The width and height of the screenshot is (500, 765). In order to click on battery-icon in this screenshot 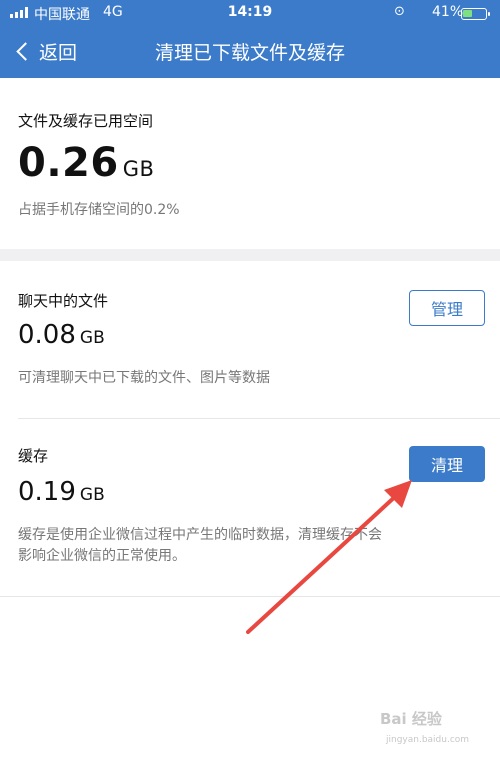, I will do `click(475, 14)`.